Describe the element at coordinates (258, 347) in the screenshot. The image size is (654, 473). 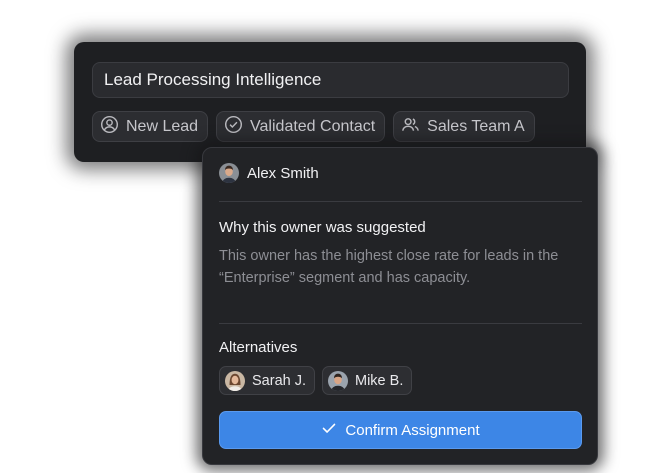
I see `alternatives-title: Alternatives` at that location.